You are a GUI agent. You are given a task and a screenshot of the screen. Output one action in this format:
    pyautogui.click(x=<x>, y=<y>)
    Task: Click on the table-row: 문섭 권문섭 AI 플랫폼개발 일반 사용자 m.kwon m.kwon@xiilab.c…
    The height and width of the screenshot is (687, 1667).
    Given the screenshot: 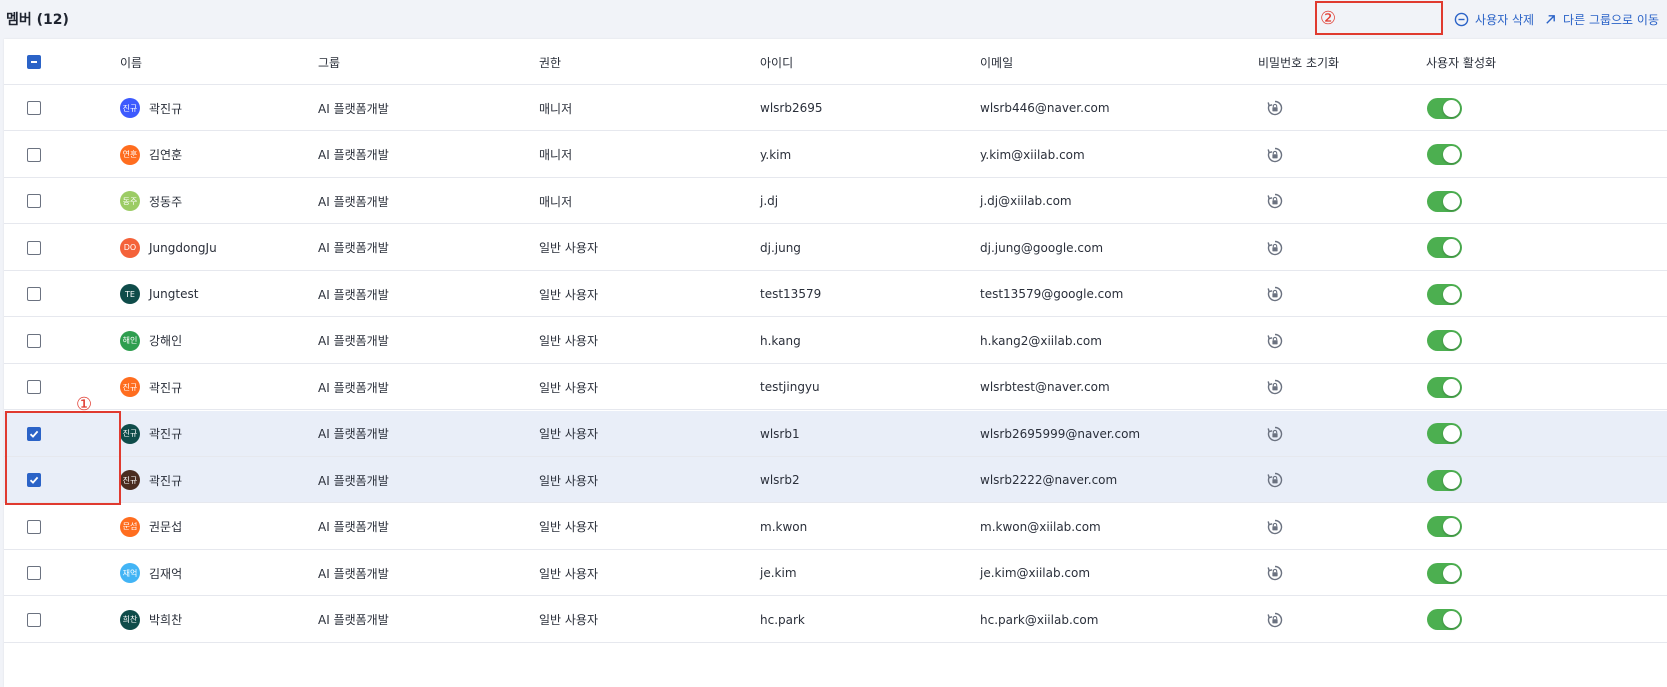 What is the action you would take?
    pyautogui.click(x=835, y=527)
    